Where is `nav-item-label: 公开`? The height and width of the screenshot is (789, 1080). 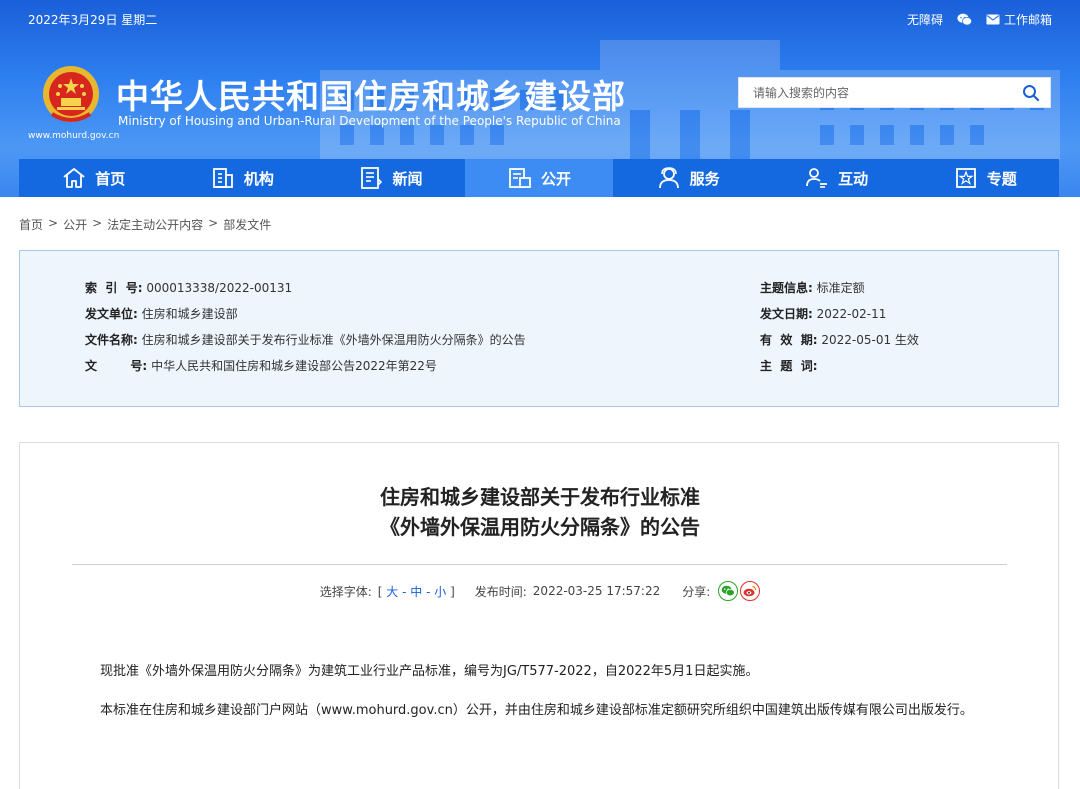
nav-item-label: 公开 is located at coordinates (556, 178).